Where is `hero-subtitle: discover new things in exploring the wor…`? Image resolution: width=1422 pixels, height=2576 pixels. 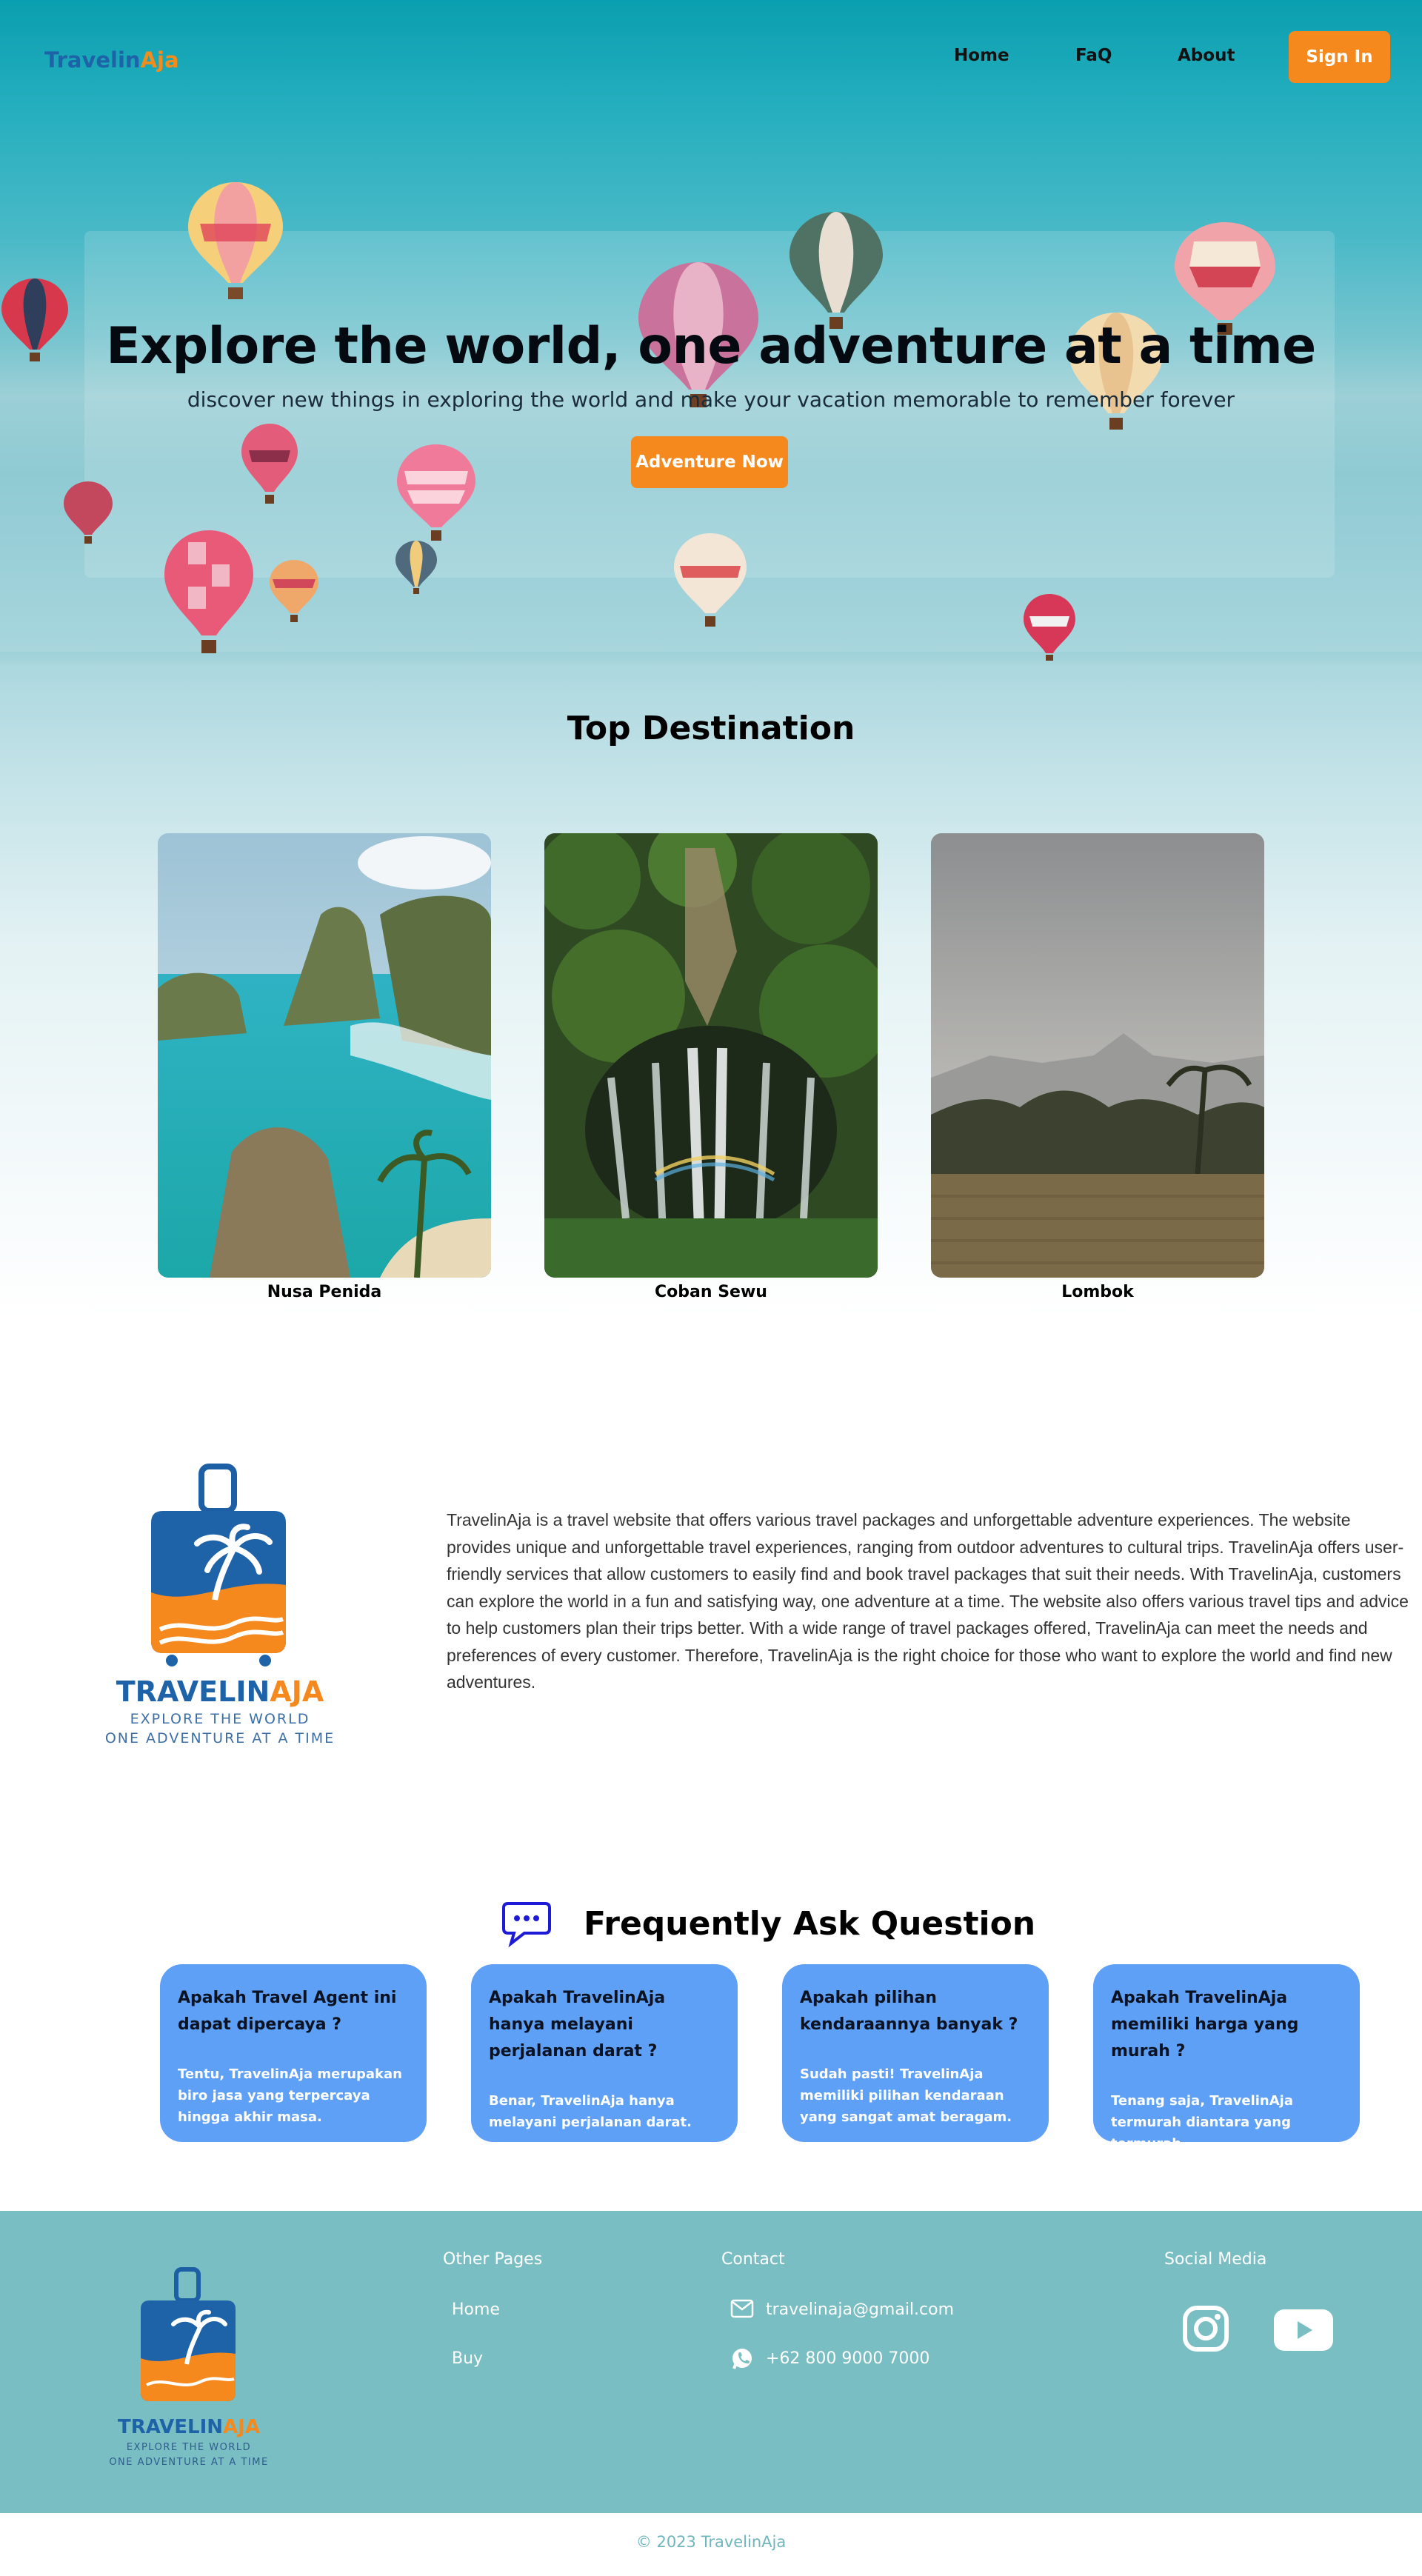 hero-subtitle: discover new things in exploring the wor… is located at coordinates (711, 399).